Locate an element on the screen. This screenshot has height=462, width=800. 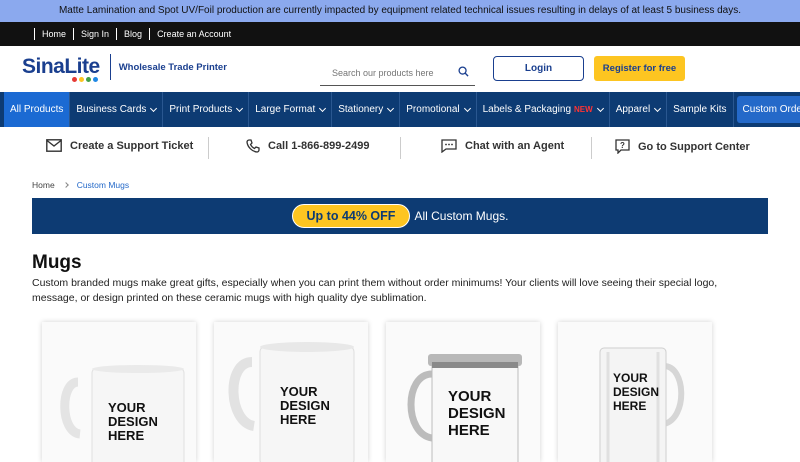
chat-icon is located at coordinates (449, 146).